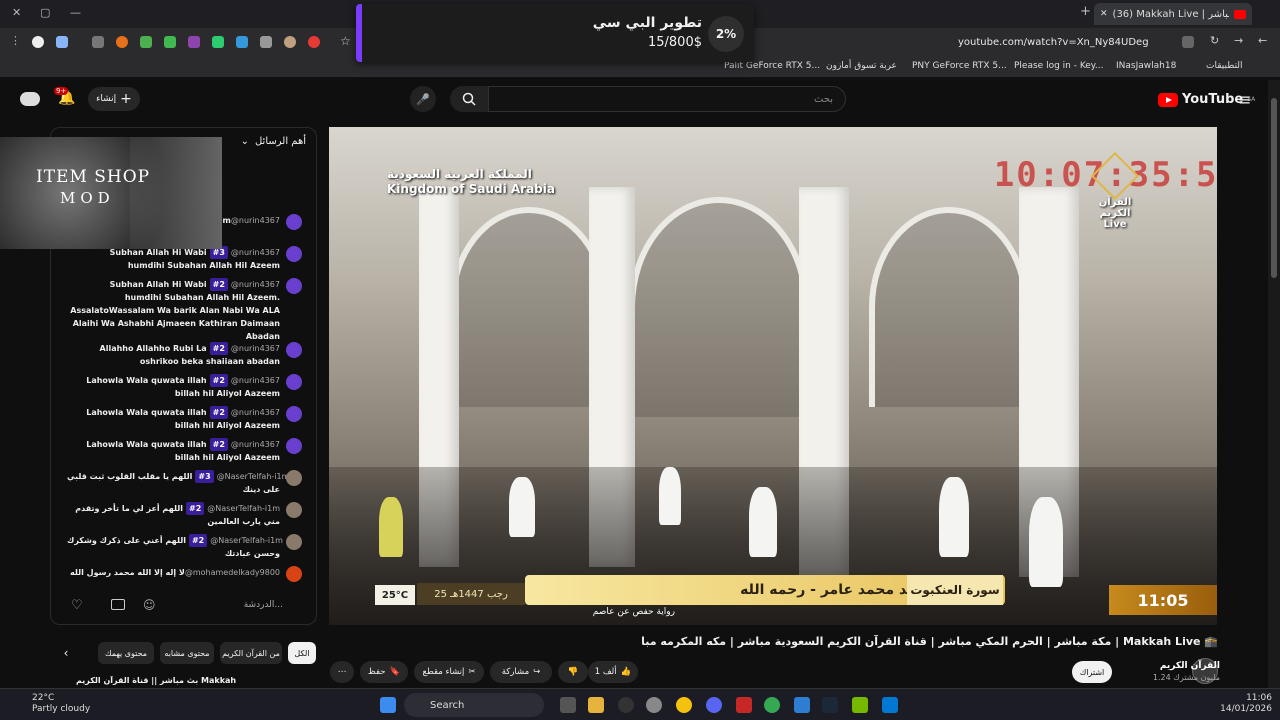  Describe the element at coordinates (714, 705) in the screenshot. I see `discord-icon` at that location.